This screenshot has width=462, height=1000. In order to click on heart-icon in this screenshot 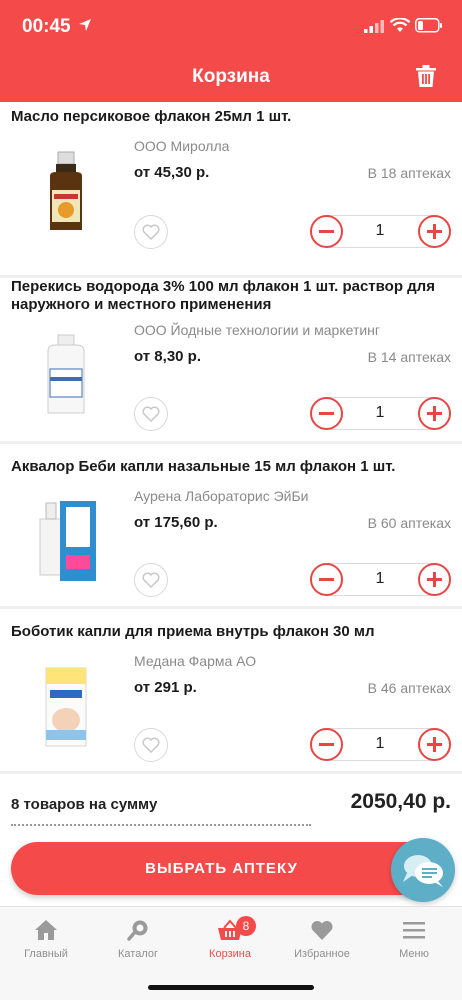, I will do `click(322, 930)`.